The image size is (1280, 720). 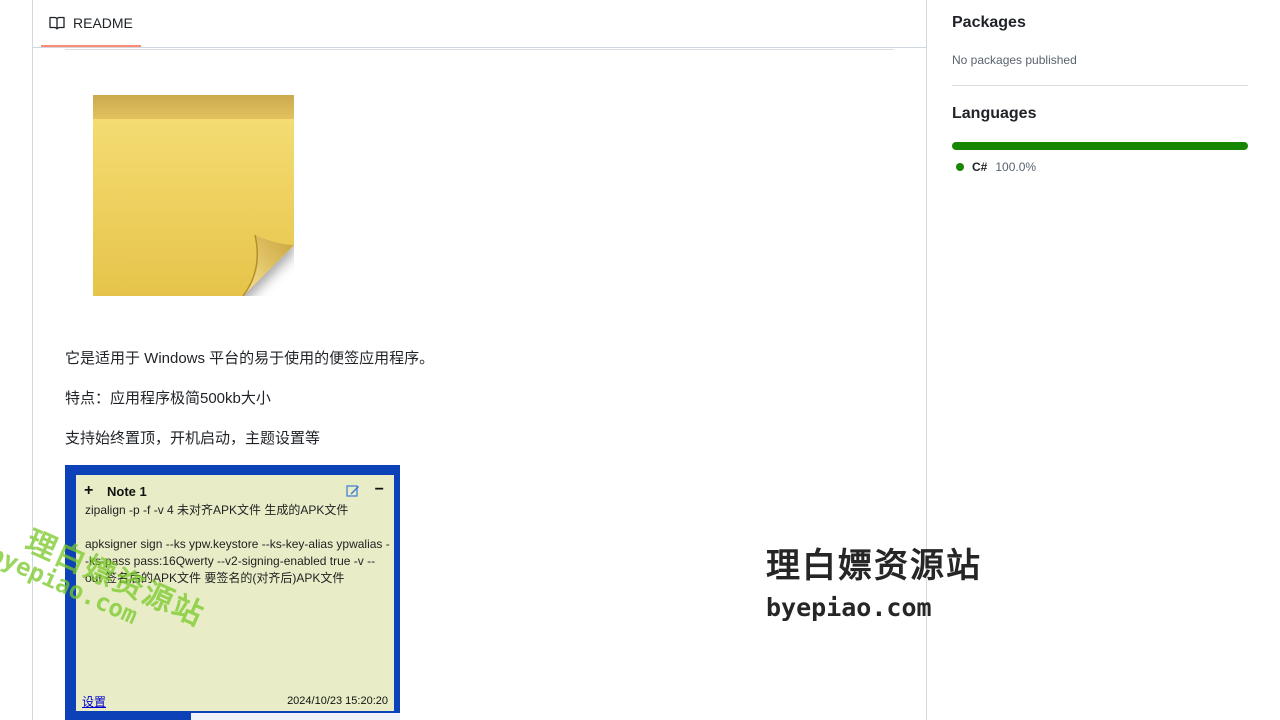 I want to click on language-bar, so click(x=1100, y=146).